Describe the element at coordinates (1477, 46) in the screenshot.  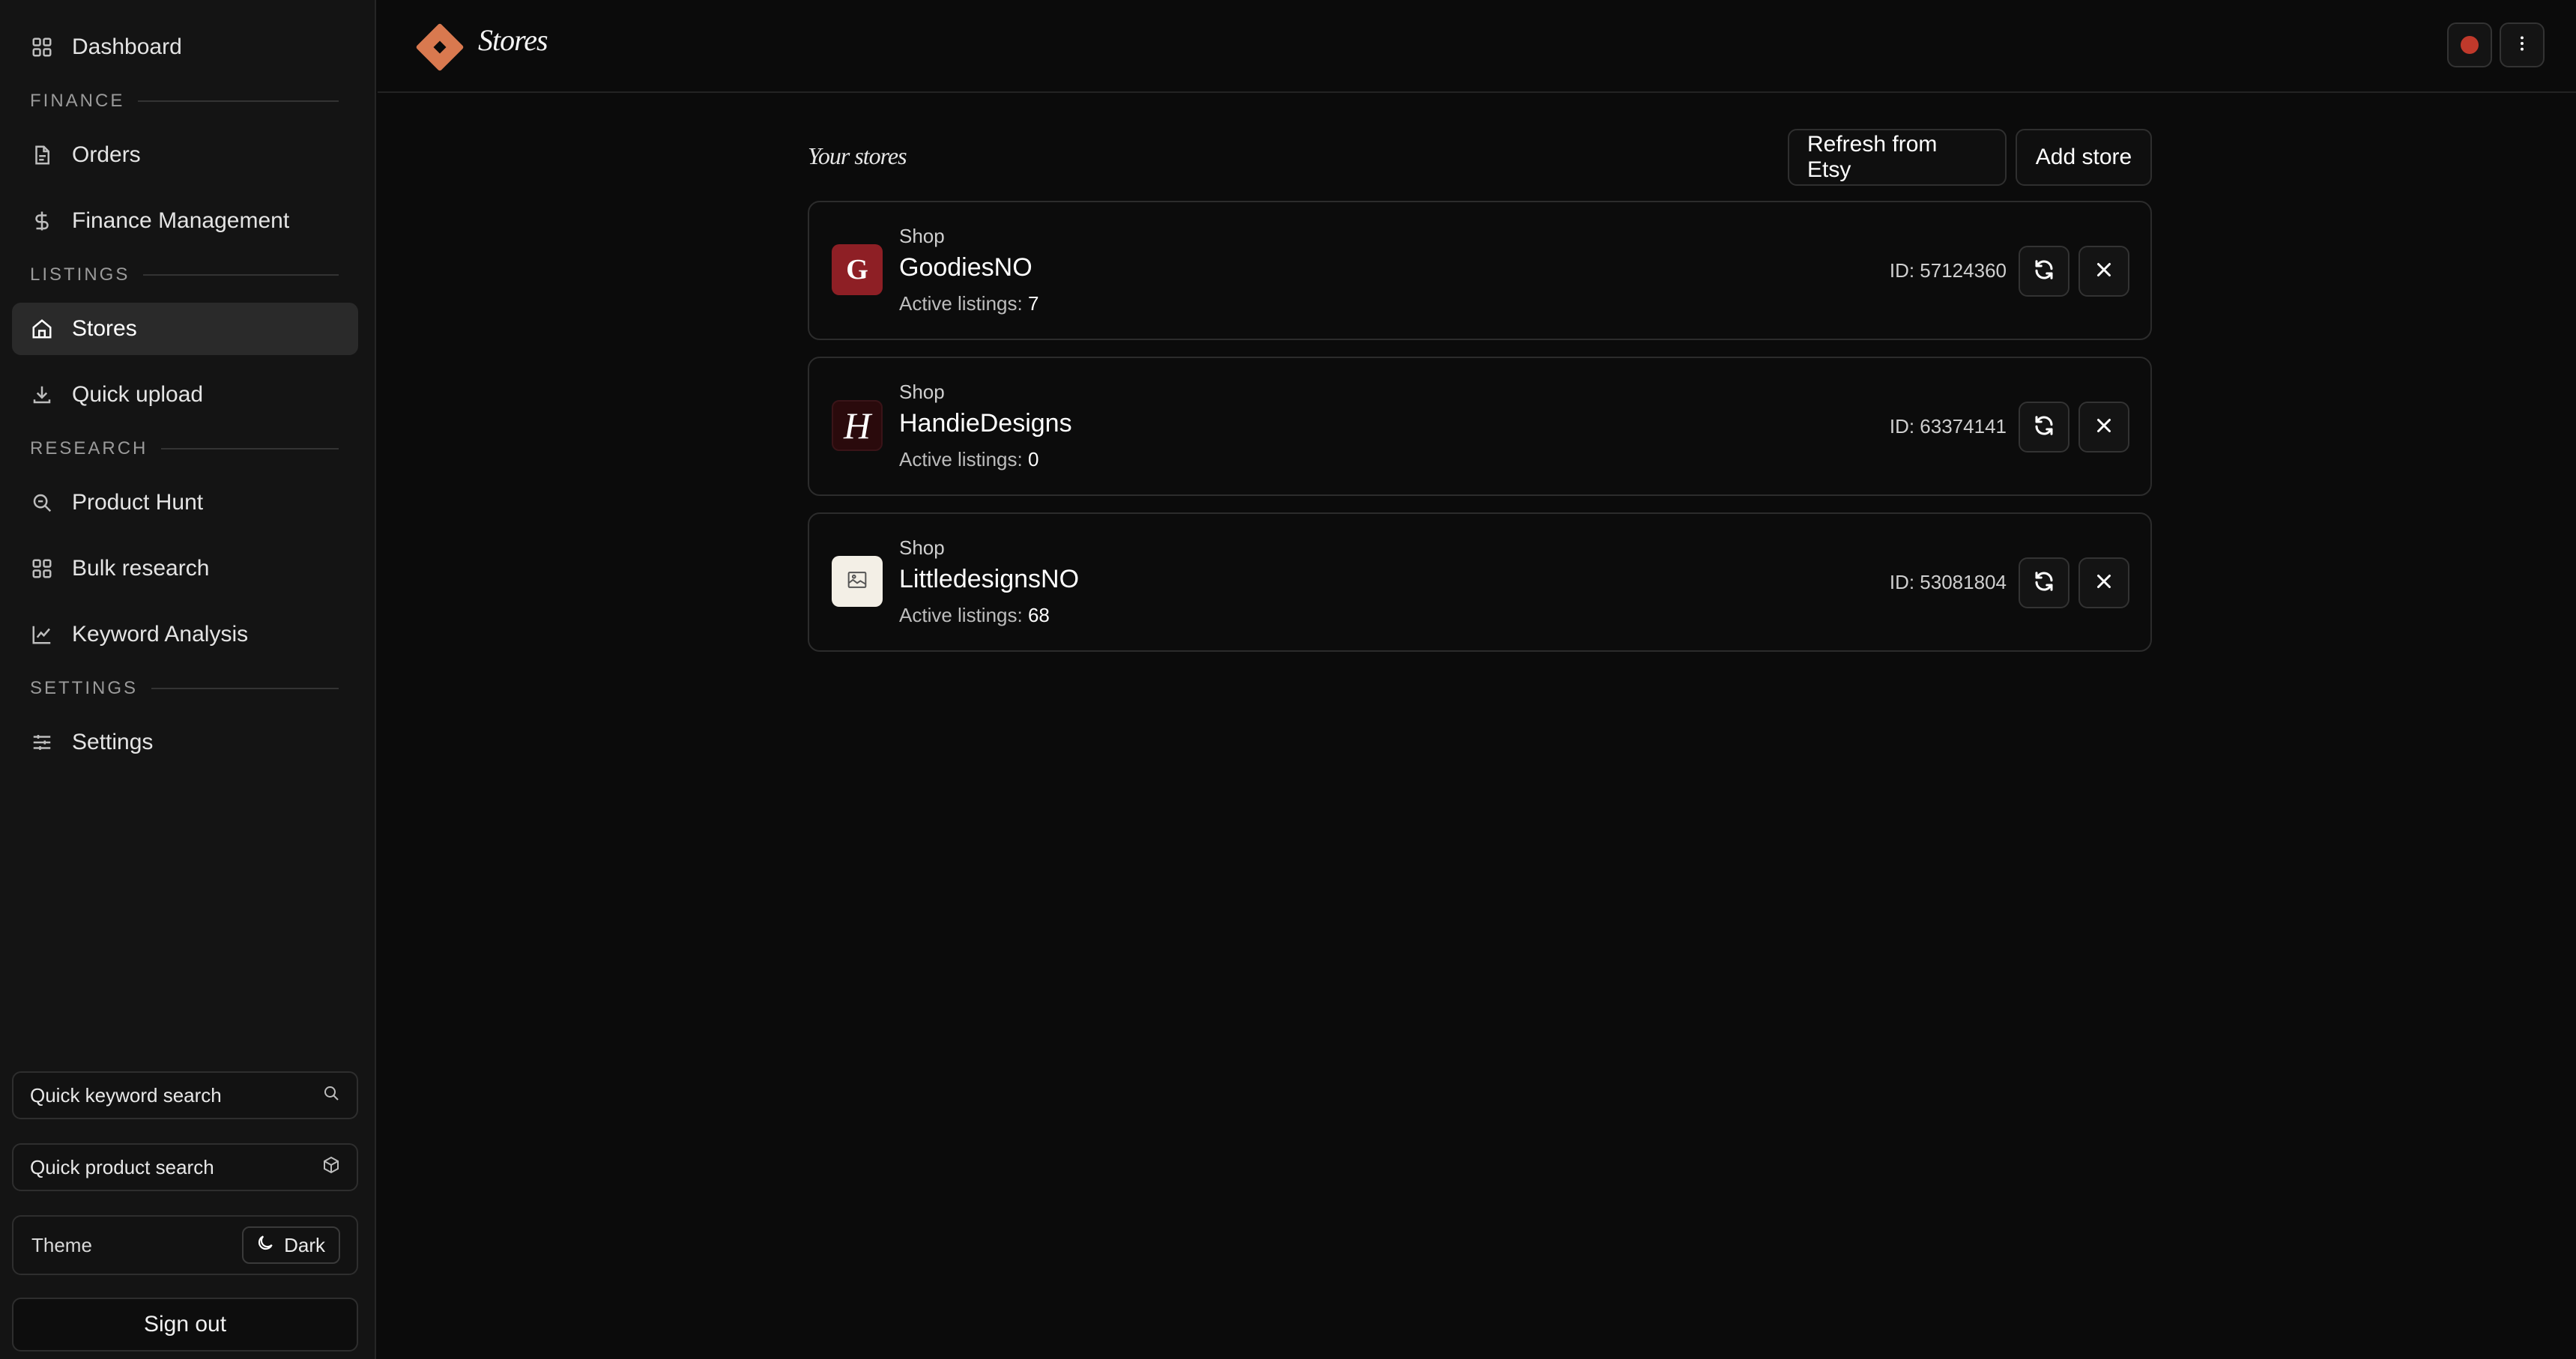
I see `top-header: Stores` at that location.